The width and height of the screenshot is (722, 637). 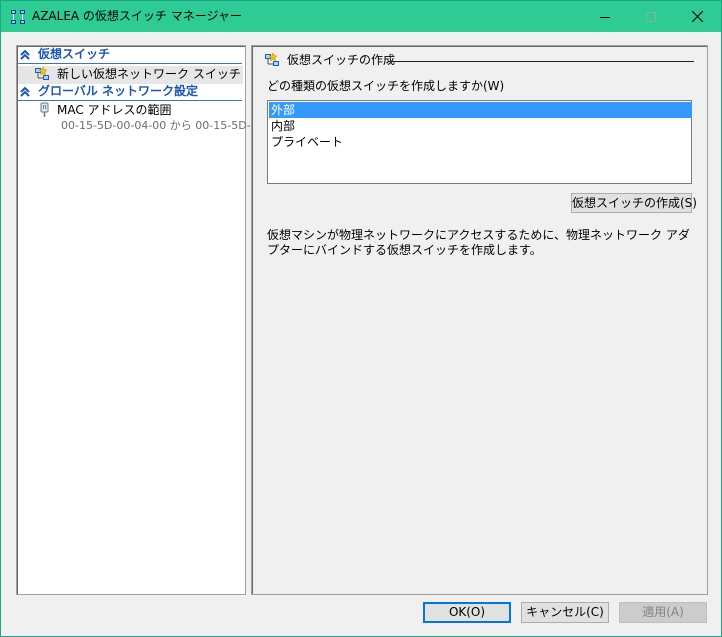 I want to click on heading-divider, so click(x=541, y=61).